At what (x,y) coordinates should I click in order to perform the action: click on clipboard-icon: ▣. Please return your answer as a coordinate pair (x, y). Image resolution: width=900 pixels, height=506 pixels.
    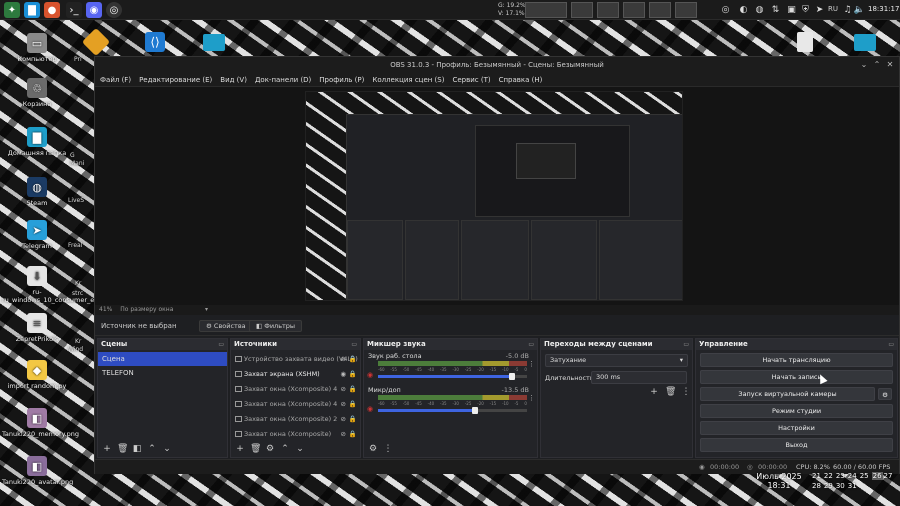
    Looking at the image, I should click on (791, 9).